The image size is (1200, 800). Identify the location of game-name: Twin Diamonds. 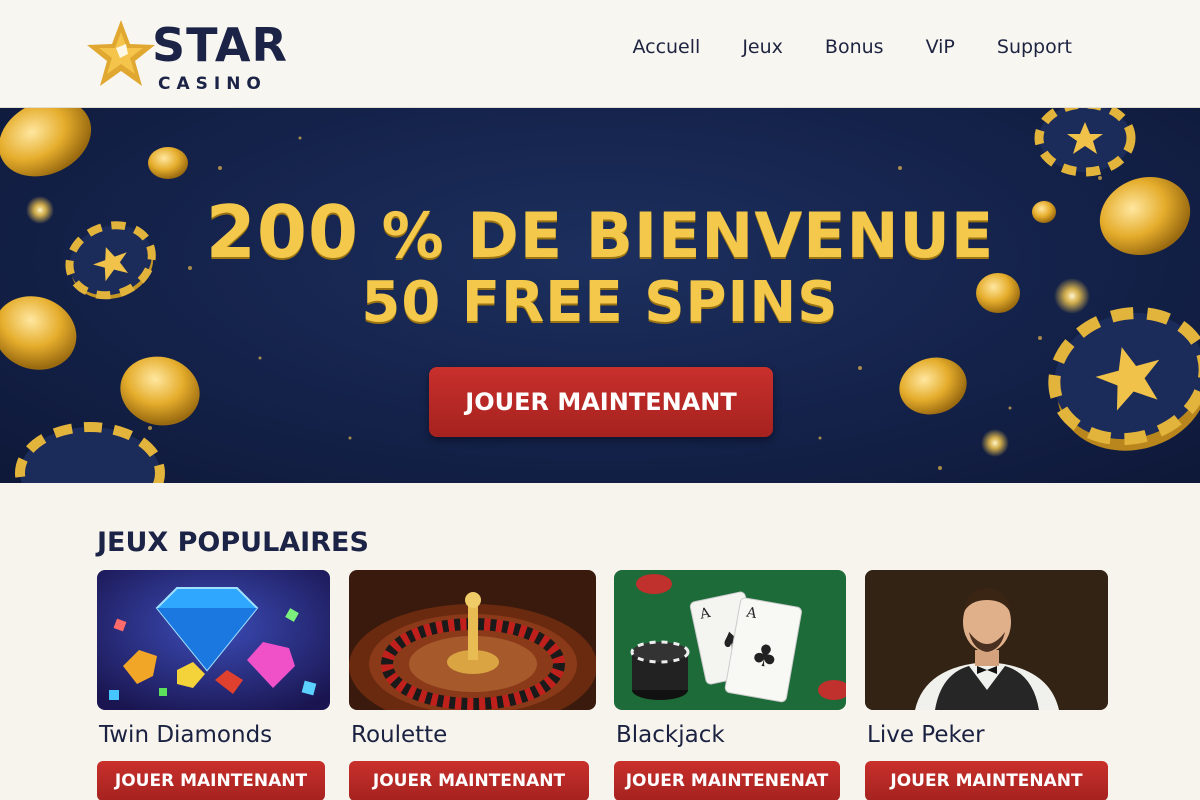
(186, 735).